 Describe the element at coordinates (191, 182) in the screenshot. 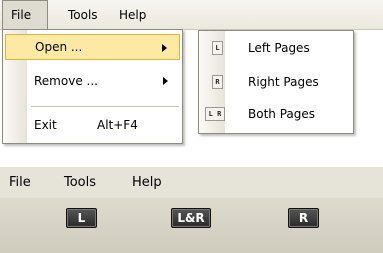

I see `menu-bar-2: File Tools Help` at that location.